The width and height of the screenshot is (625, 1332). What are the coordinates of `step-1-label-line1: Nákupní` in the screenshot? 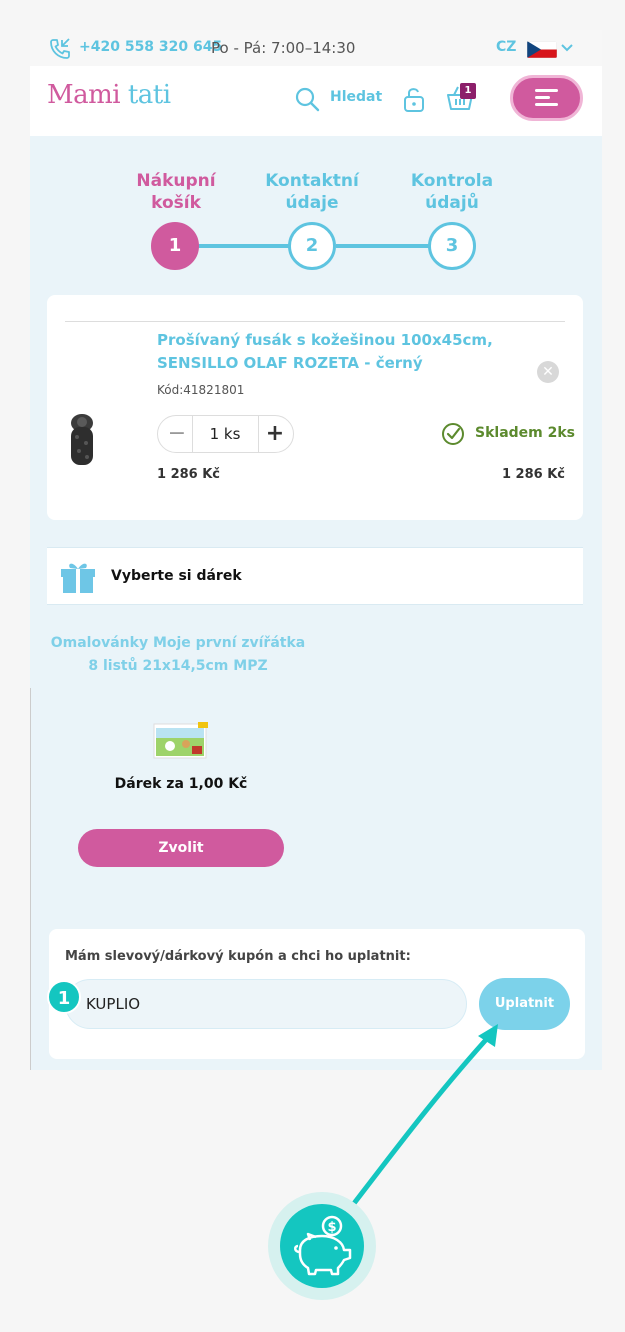 It's located at (176, 181).